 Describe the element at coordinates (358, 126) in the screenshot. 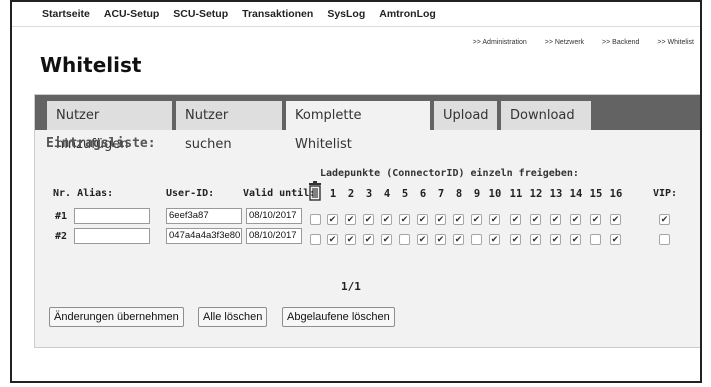

I see `tab-komplette-whitelist: Komplette Whitelist` at that location.